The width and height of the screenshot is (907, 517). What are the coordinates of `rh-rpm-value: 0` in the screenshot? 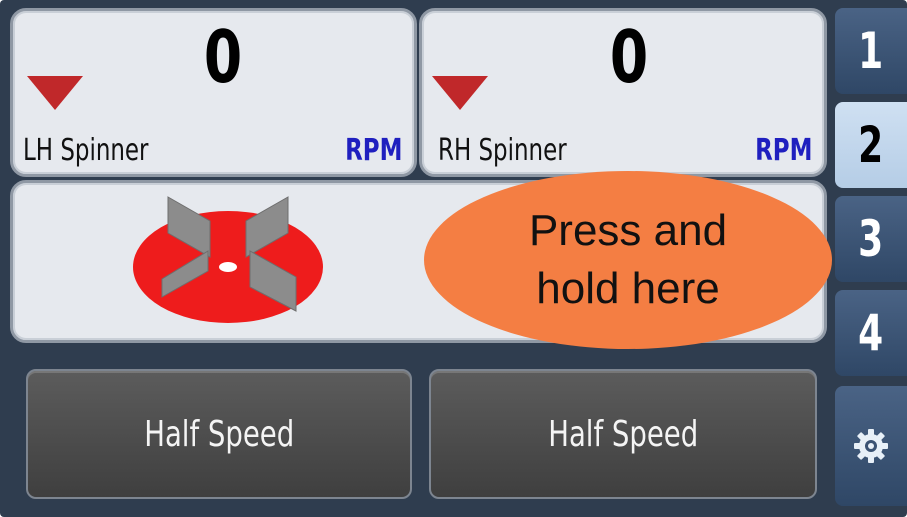 It's located at (629, 57).